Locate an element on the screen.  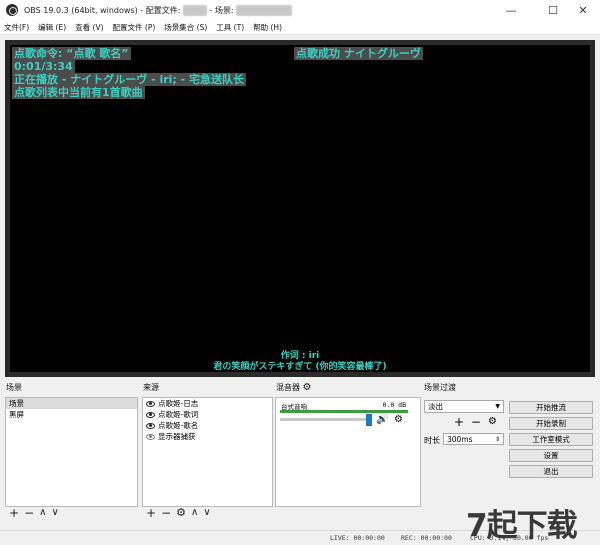
scenes-toolbar: + − ∧ ∨ is located at coordinates (36, 513).